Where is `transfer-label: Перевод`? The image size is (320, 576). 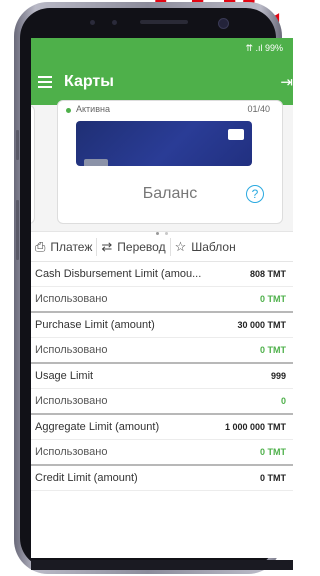
transfer-label: Перевод is located at coordinates (141, 246).